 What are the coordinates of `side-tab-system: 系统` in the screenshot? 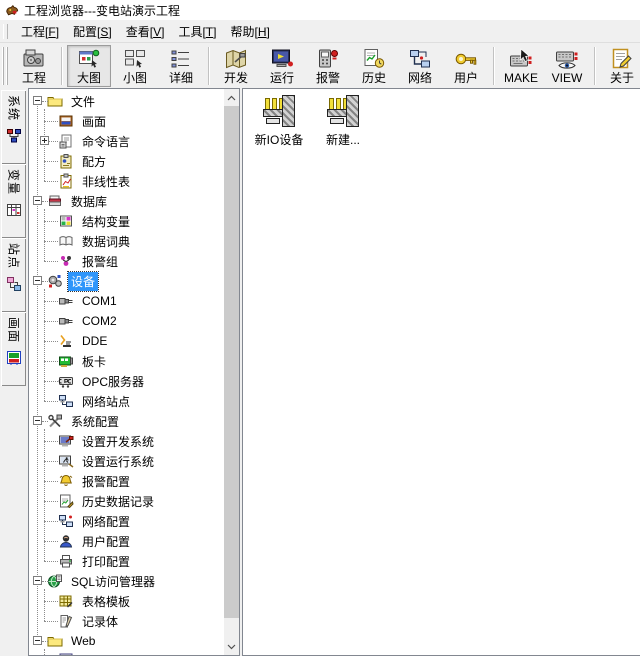 It's located at (13, 127).